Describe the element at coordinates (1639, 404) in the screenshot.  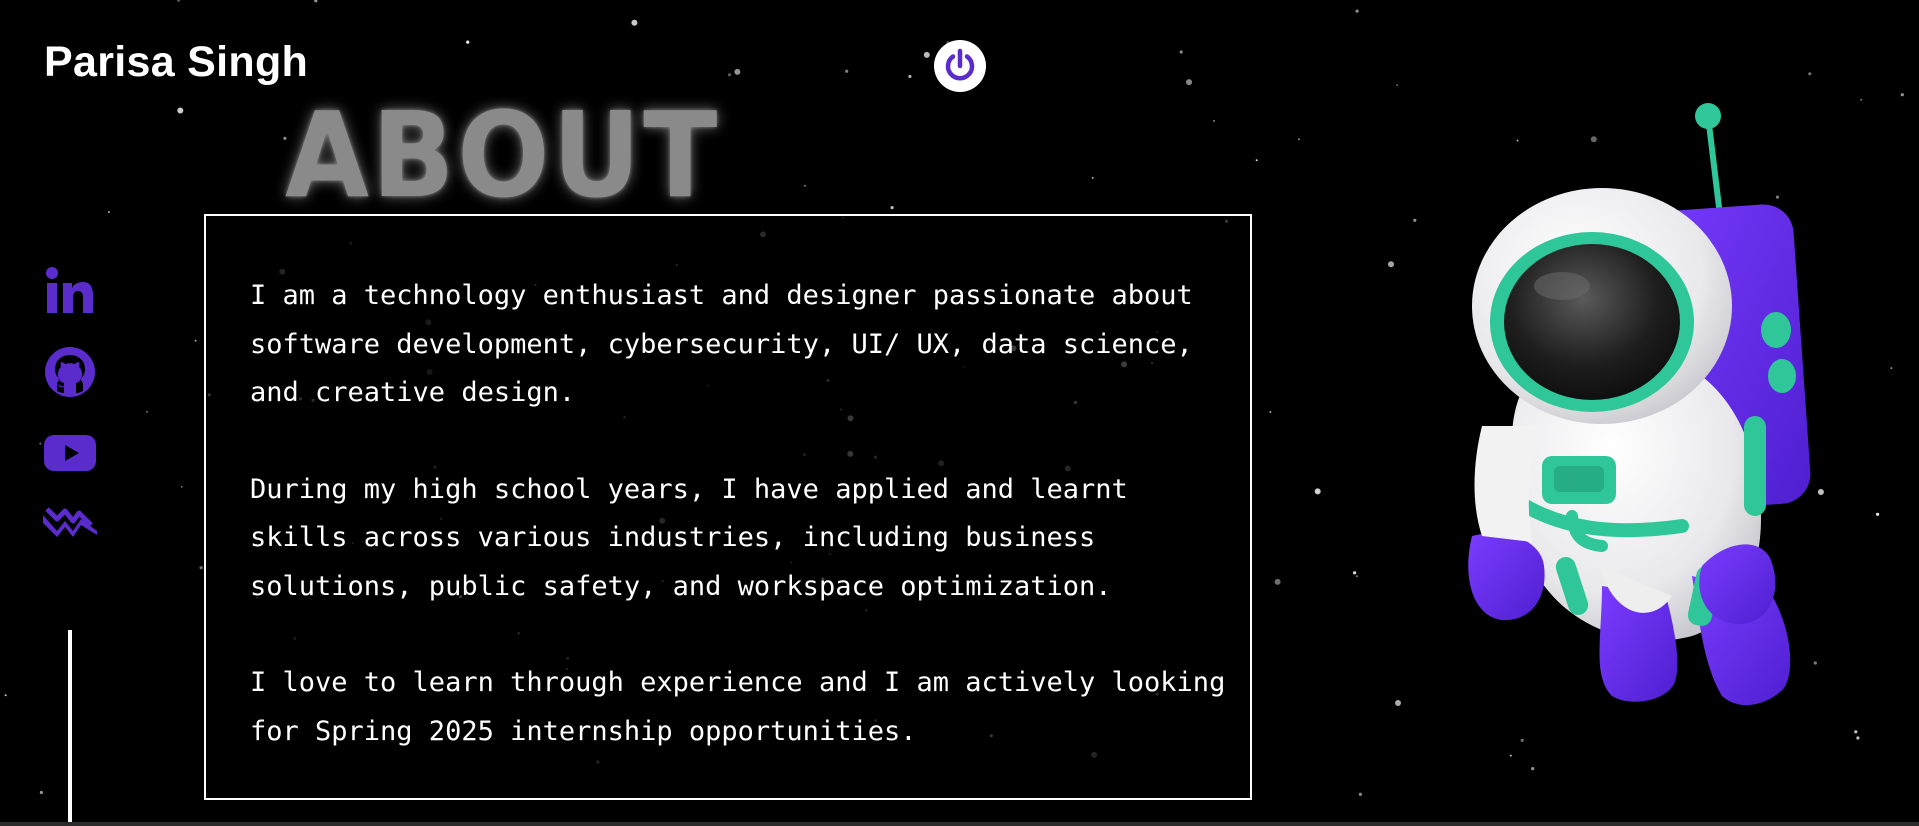
I see `astronaut-illustration` at that location.